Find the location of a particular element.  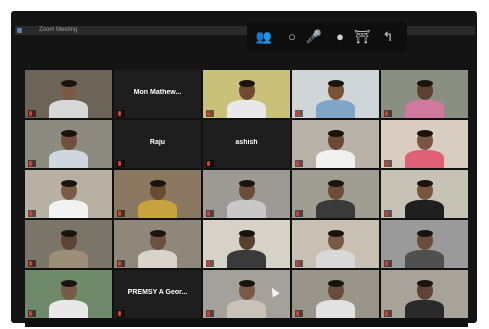

participant-tile: ashish is located at coordinates (246, 144).